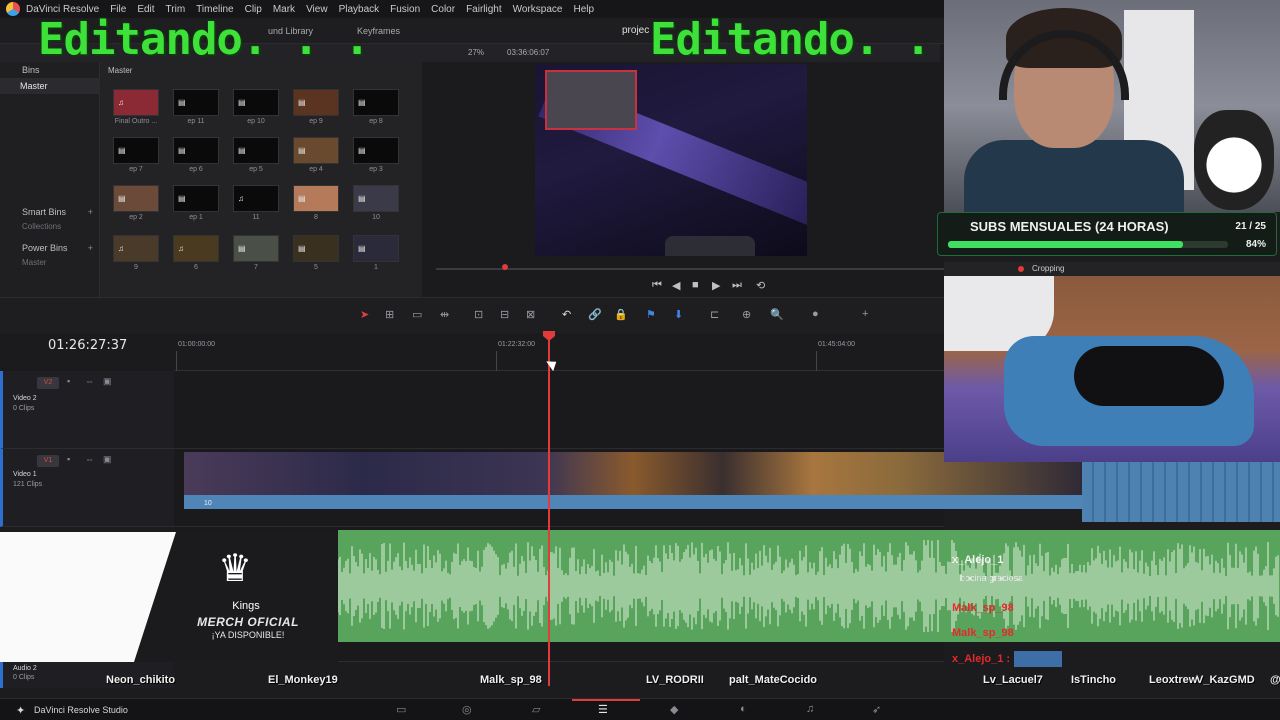 This screenshot has height=720, width=1280. Describe the element at coordinates (364, 314) in the screenshot. I see `selection-tool-icon: ➤` at that location.